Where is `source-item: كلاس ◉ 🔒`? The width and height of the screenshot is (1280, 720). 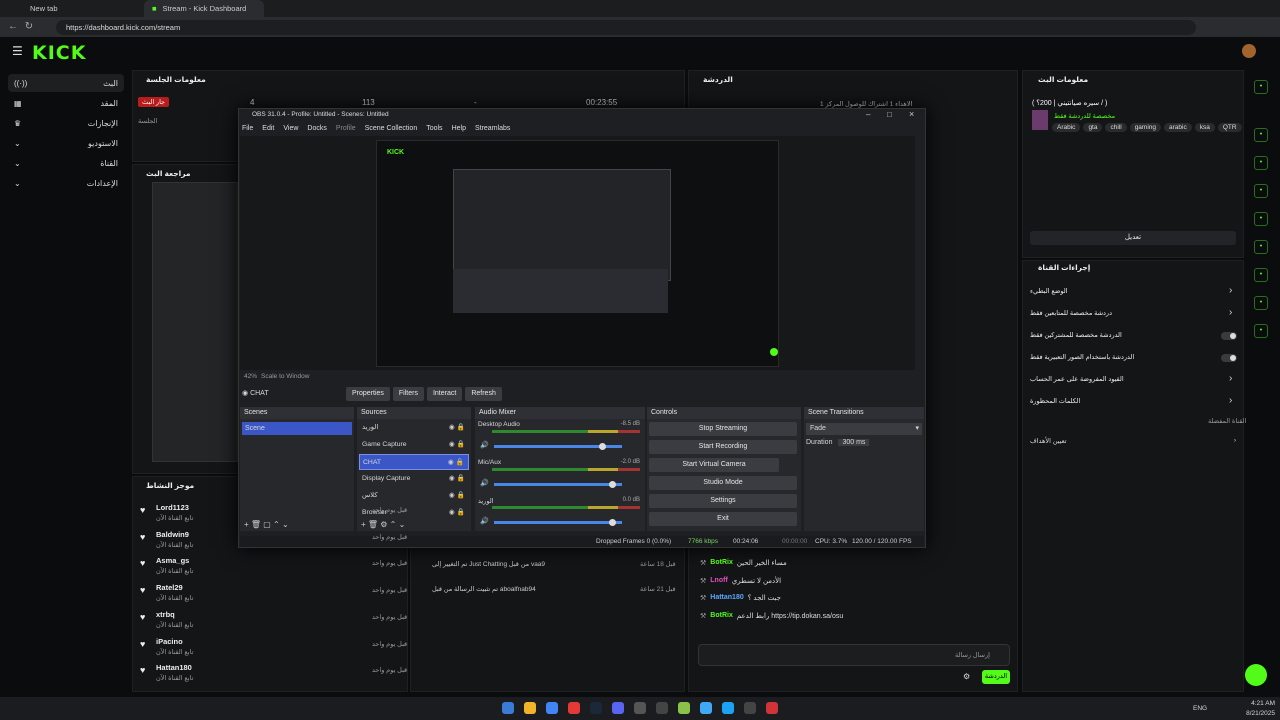 source-item: كلاس ◉ 🔒 is located at coordinates (414, 496).